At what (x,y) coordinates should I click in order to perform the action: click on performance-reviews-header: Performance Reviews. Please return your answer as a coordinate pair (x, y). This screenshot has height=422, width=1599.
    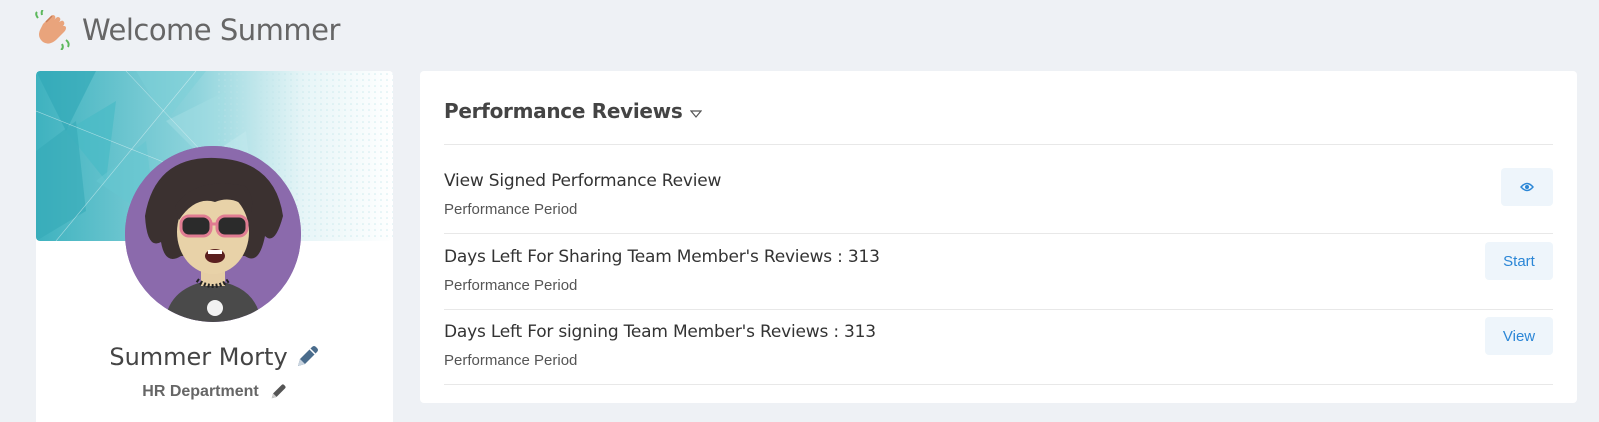
    Looking at the image, I should click on (573, 111).